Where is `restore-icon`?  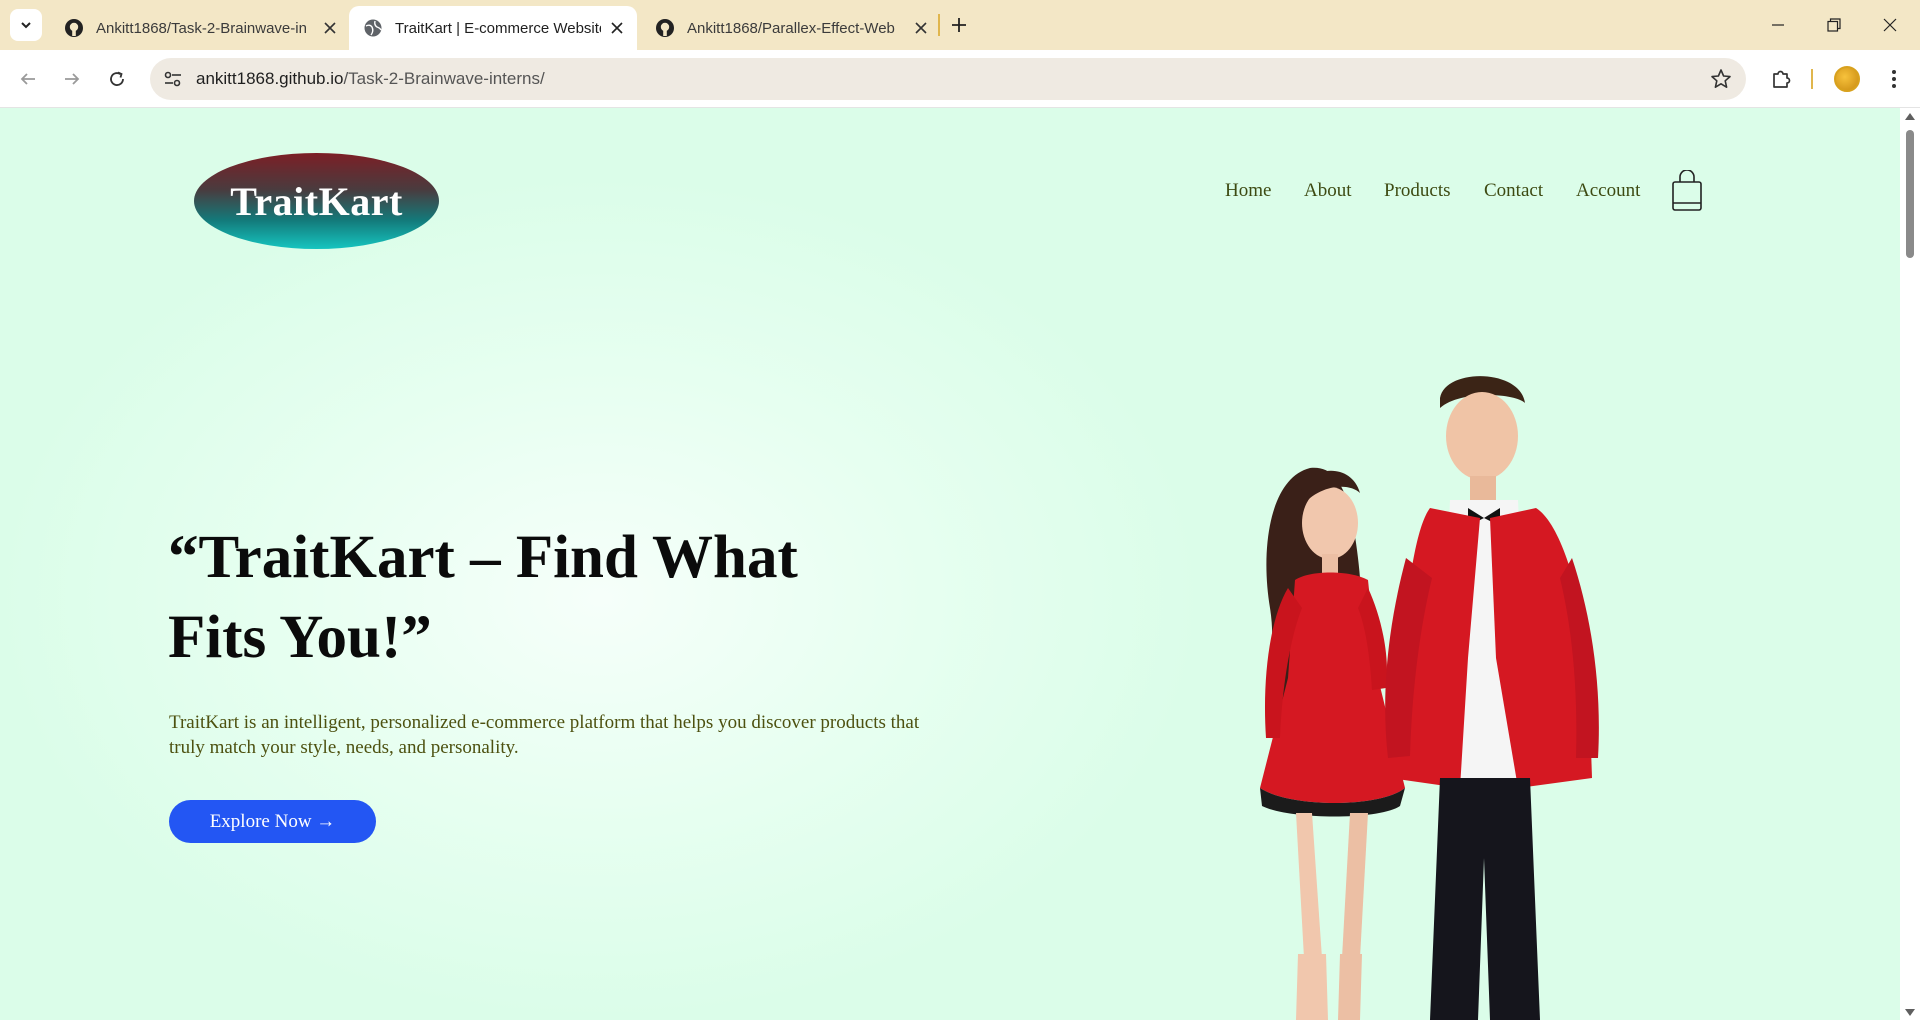
restore-icon is located at coordinates (1834, 25).